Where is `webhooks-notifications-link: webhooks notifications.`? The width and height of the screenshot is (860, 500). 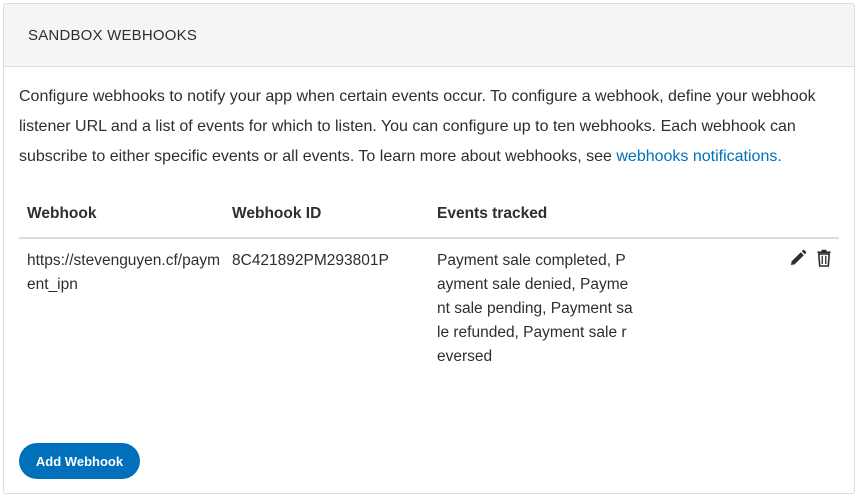
webhooks-notifications-link: webhooks notifications. is located at coordinates (698, 156).